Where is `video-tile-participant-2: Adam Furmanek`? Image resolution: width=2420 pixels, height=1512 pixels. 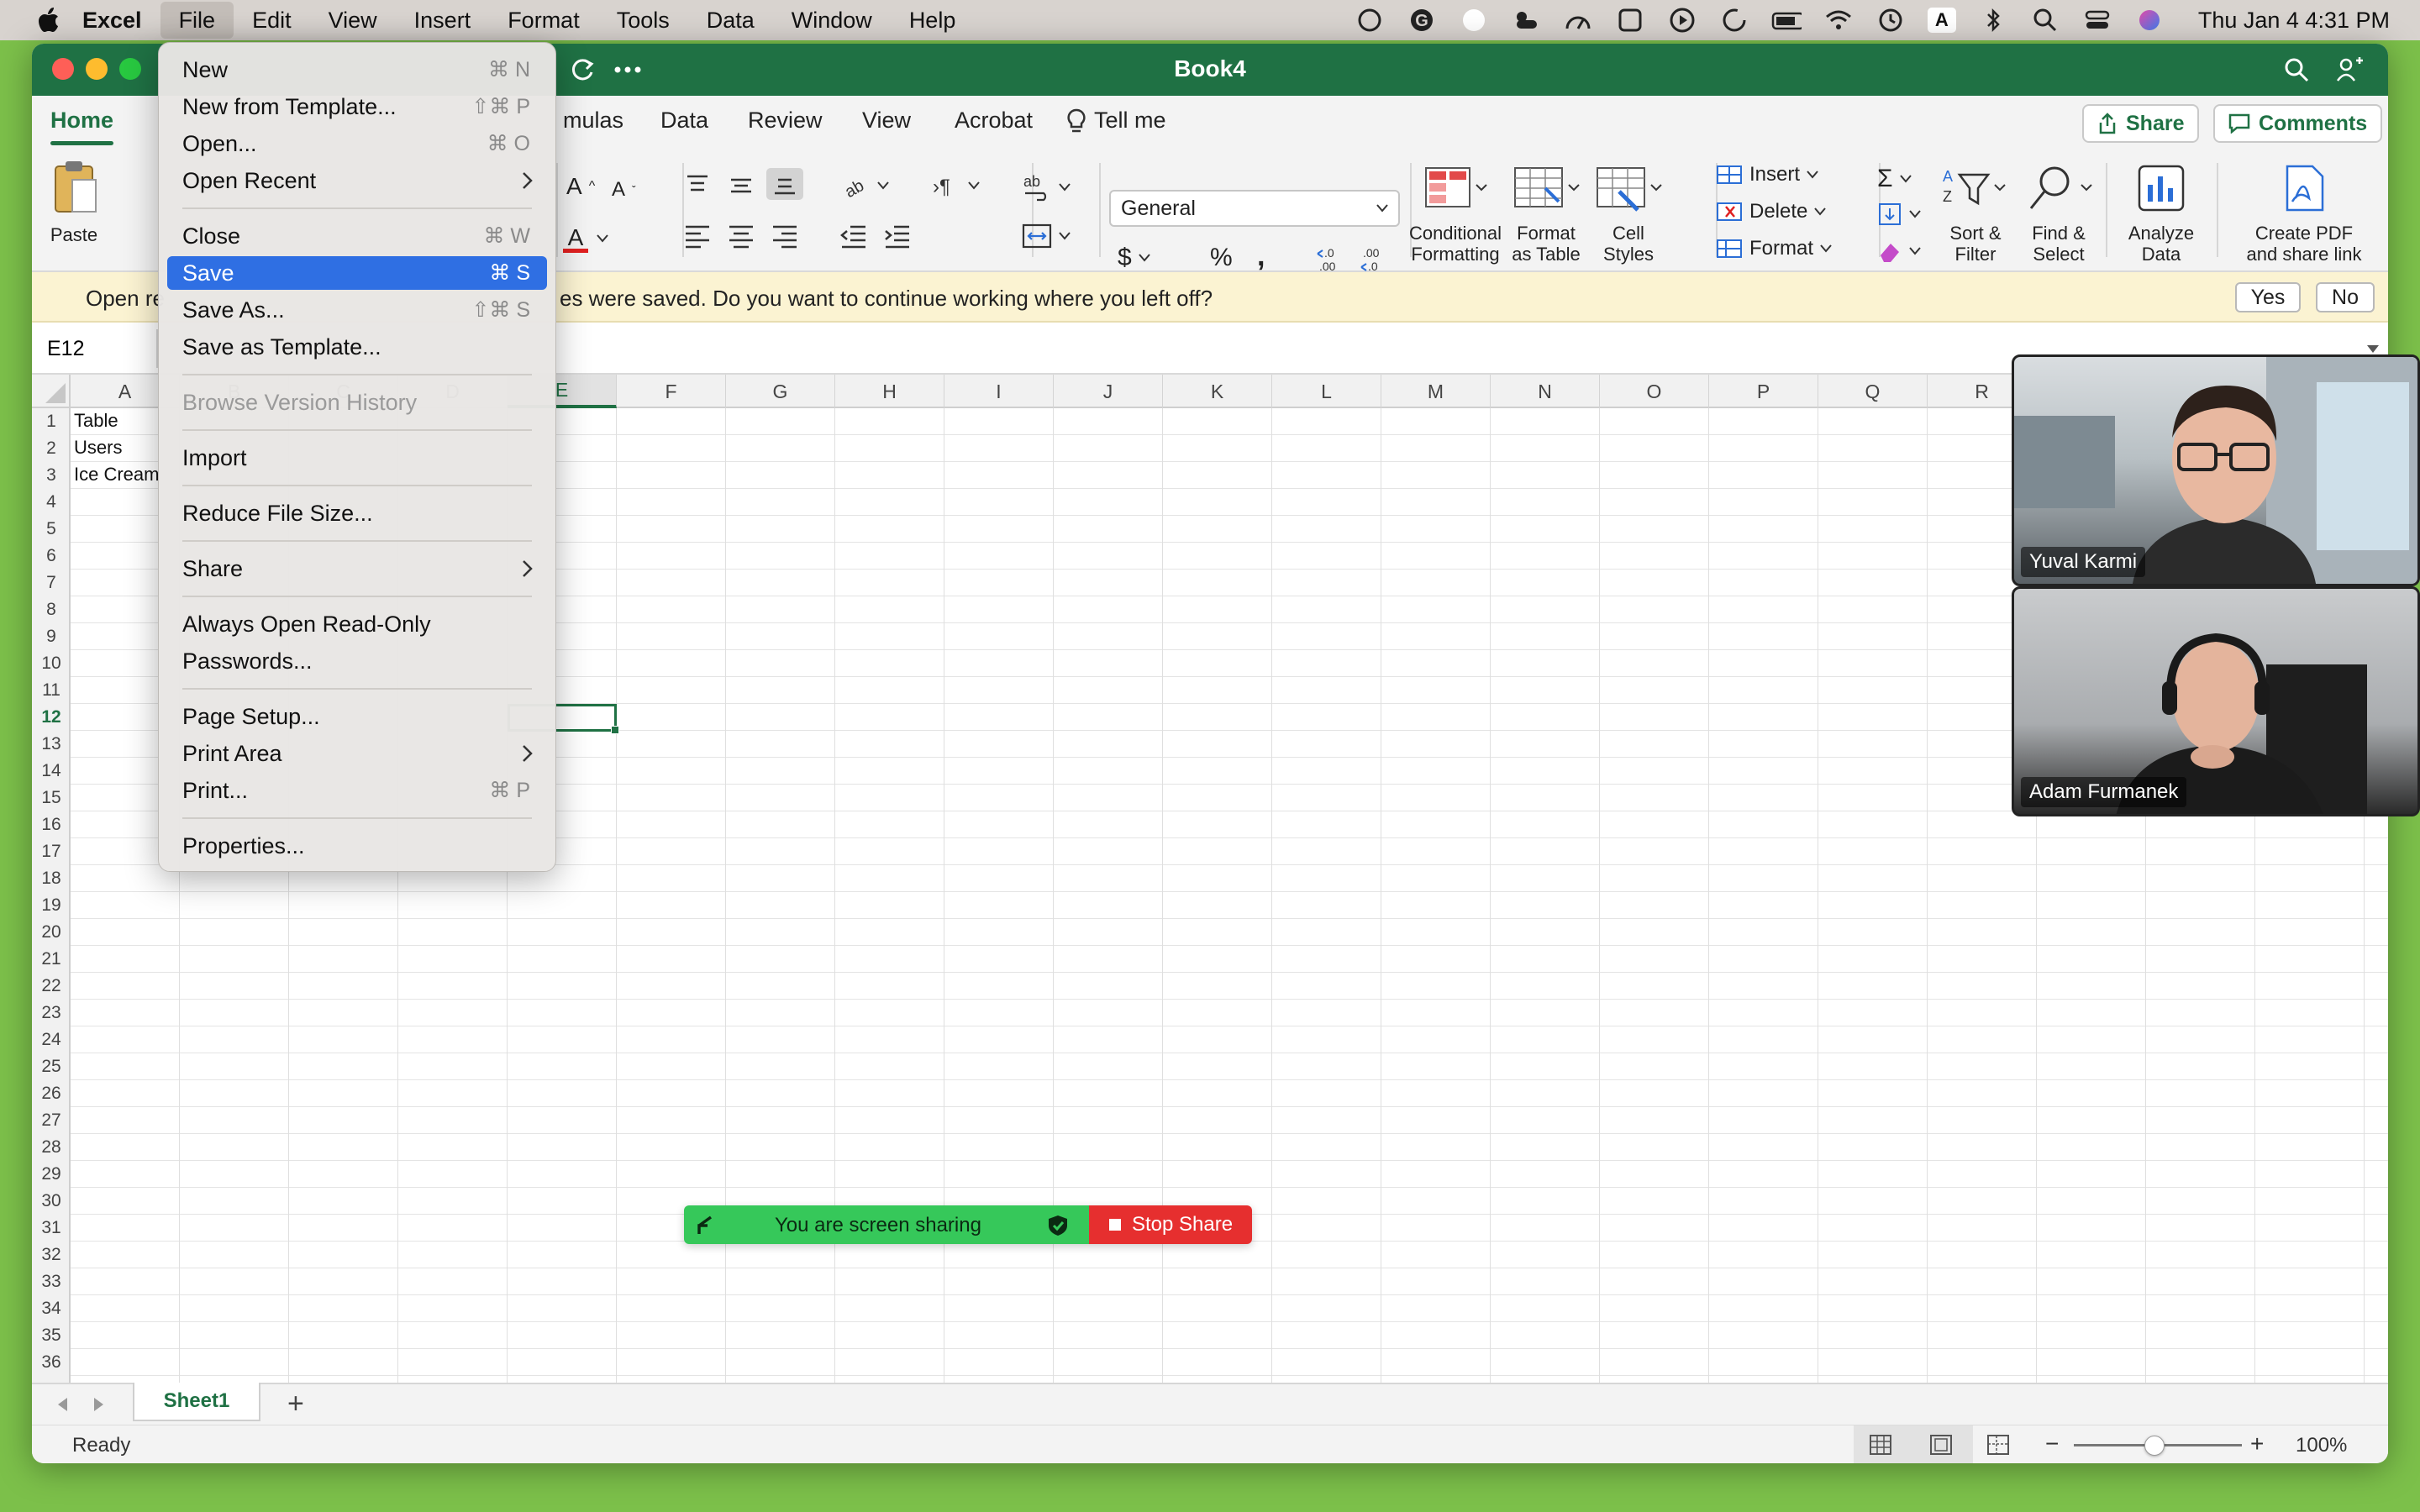 video-tile-participant-2: Adam Furmanek is located at coordinates (2216, 701).